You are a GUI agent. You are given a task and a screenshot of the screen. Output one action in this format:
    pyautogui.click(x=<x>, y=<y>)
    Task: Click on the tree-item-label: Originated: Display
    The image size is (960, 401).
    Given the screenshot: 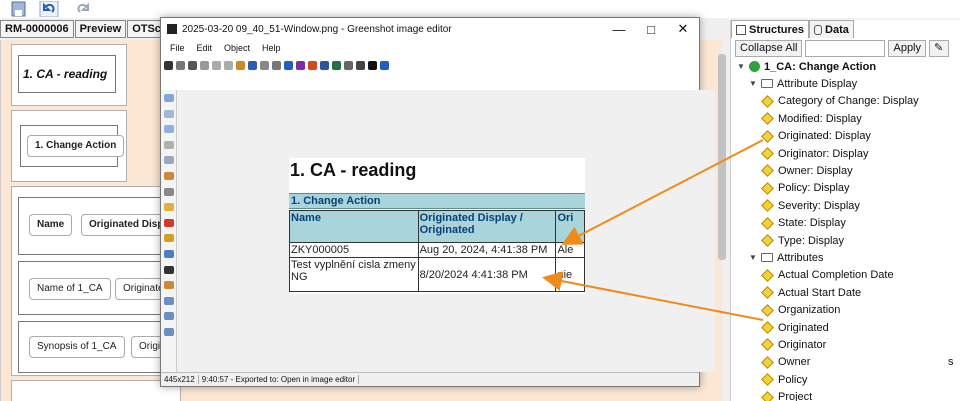 What is the action you would take?
    pyautogui.click(x=824, y=136)
    